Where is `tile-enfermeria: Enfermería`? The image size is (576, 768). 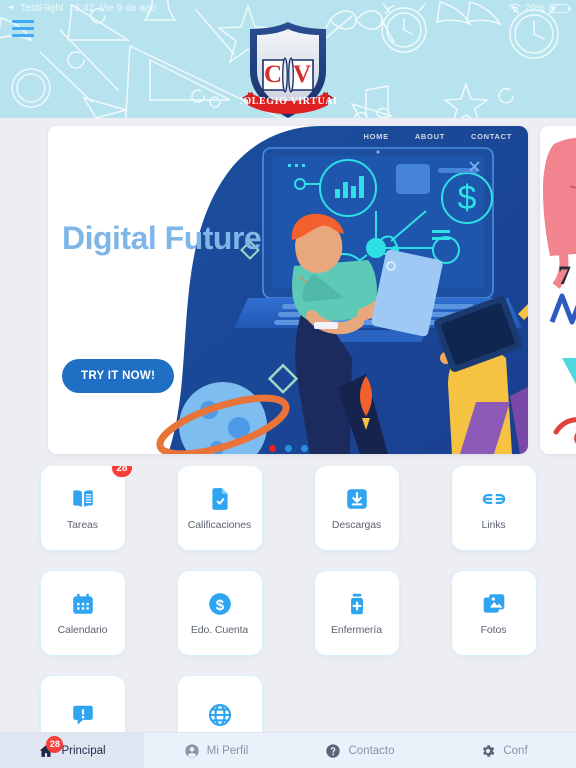
tile-enfermeria: Enfermería is located at coordinates (356, 613).